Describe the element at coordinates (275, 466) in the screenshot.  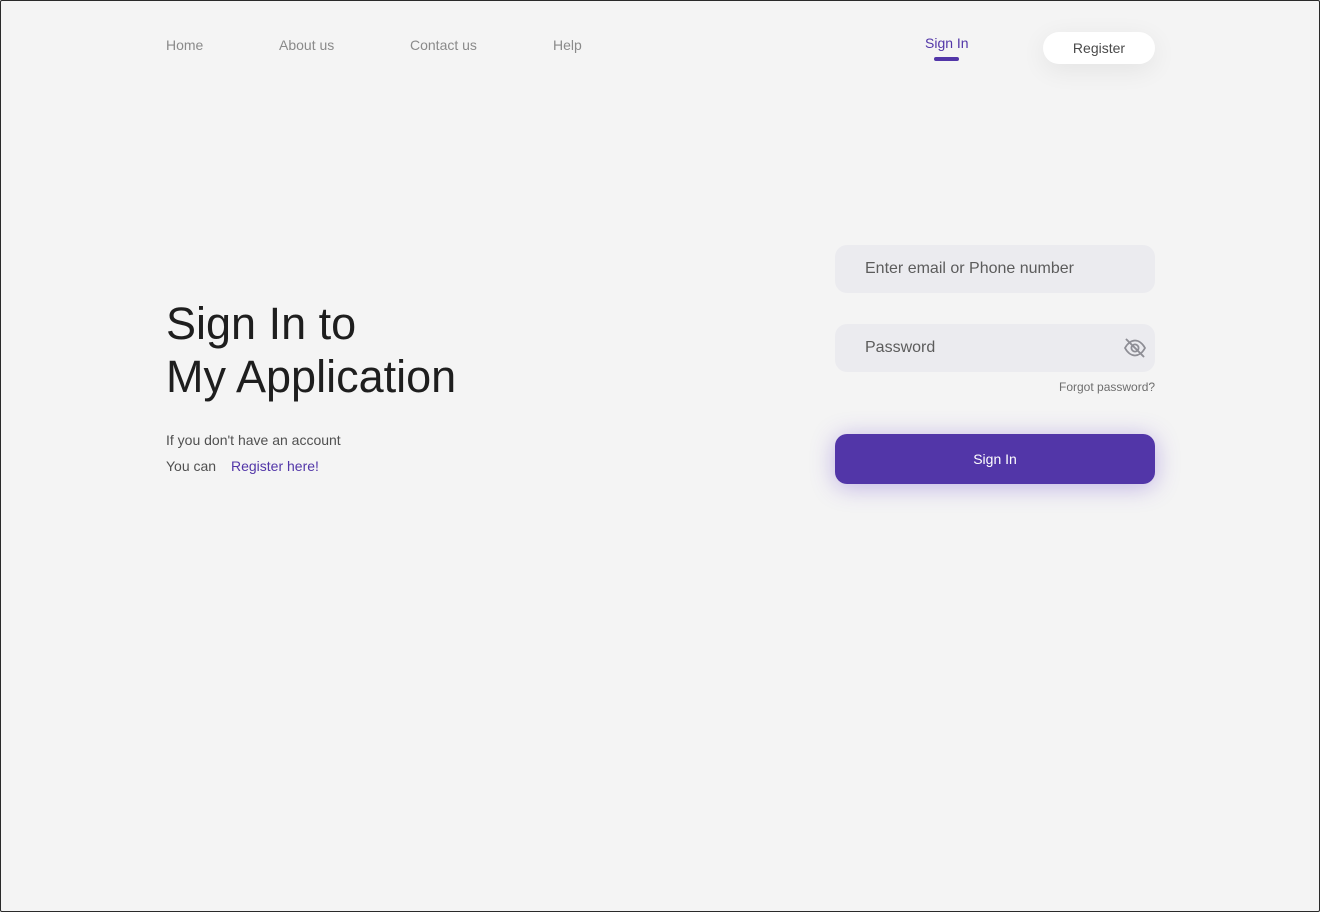
I see `register-here-link: Register here!` at that location.